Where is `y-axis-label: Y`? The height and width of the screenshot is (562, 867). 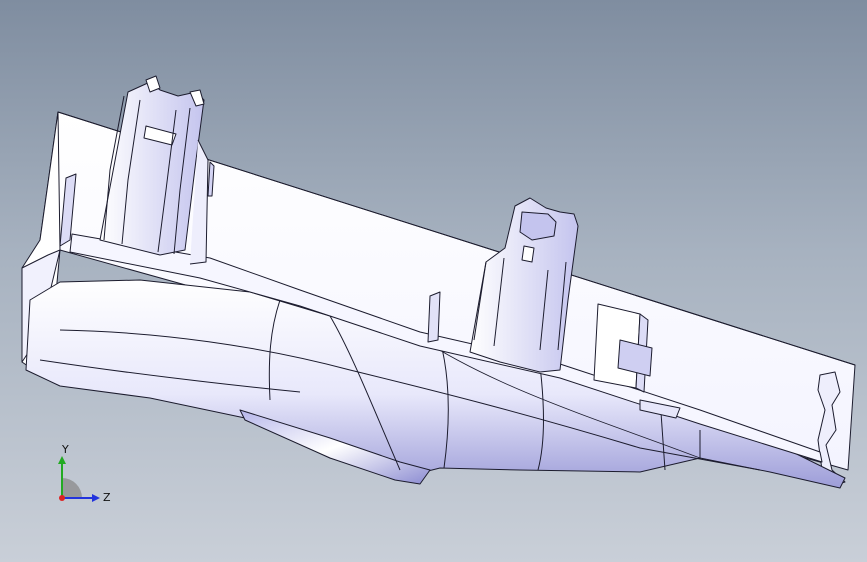
y-axis-label: Y is located at coordinates (65, 449).